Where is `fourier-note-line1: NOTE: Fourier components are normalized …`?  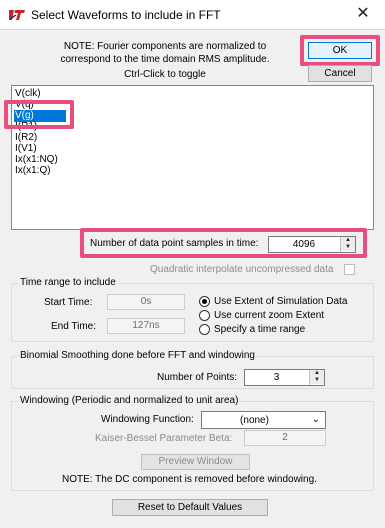 fourier-note-line1: NOTE: Fourier components are normalized … is located at coordinates (165, 46).